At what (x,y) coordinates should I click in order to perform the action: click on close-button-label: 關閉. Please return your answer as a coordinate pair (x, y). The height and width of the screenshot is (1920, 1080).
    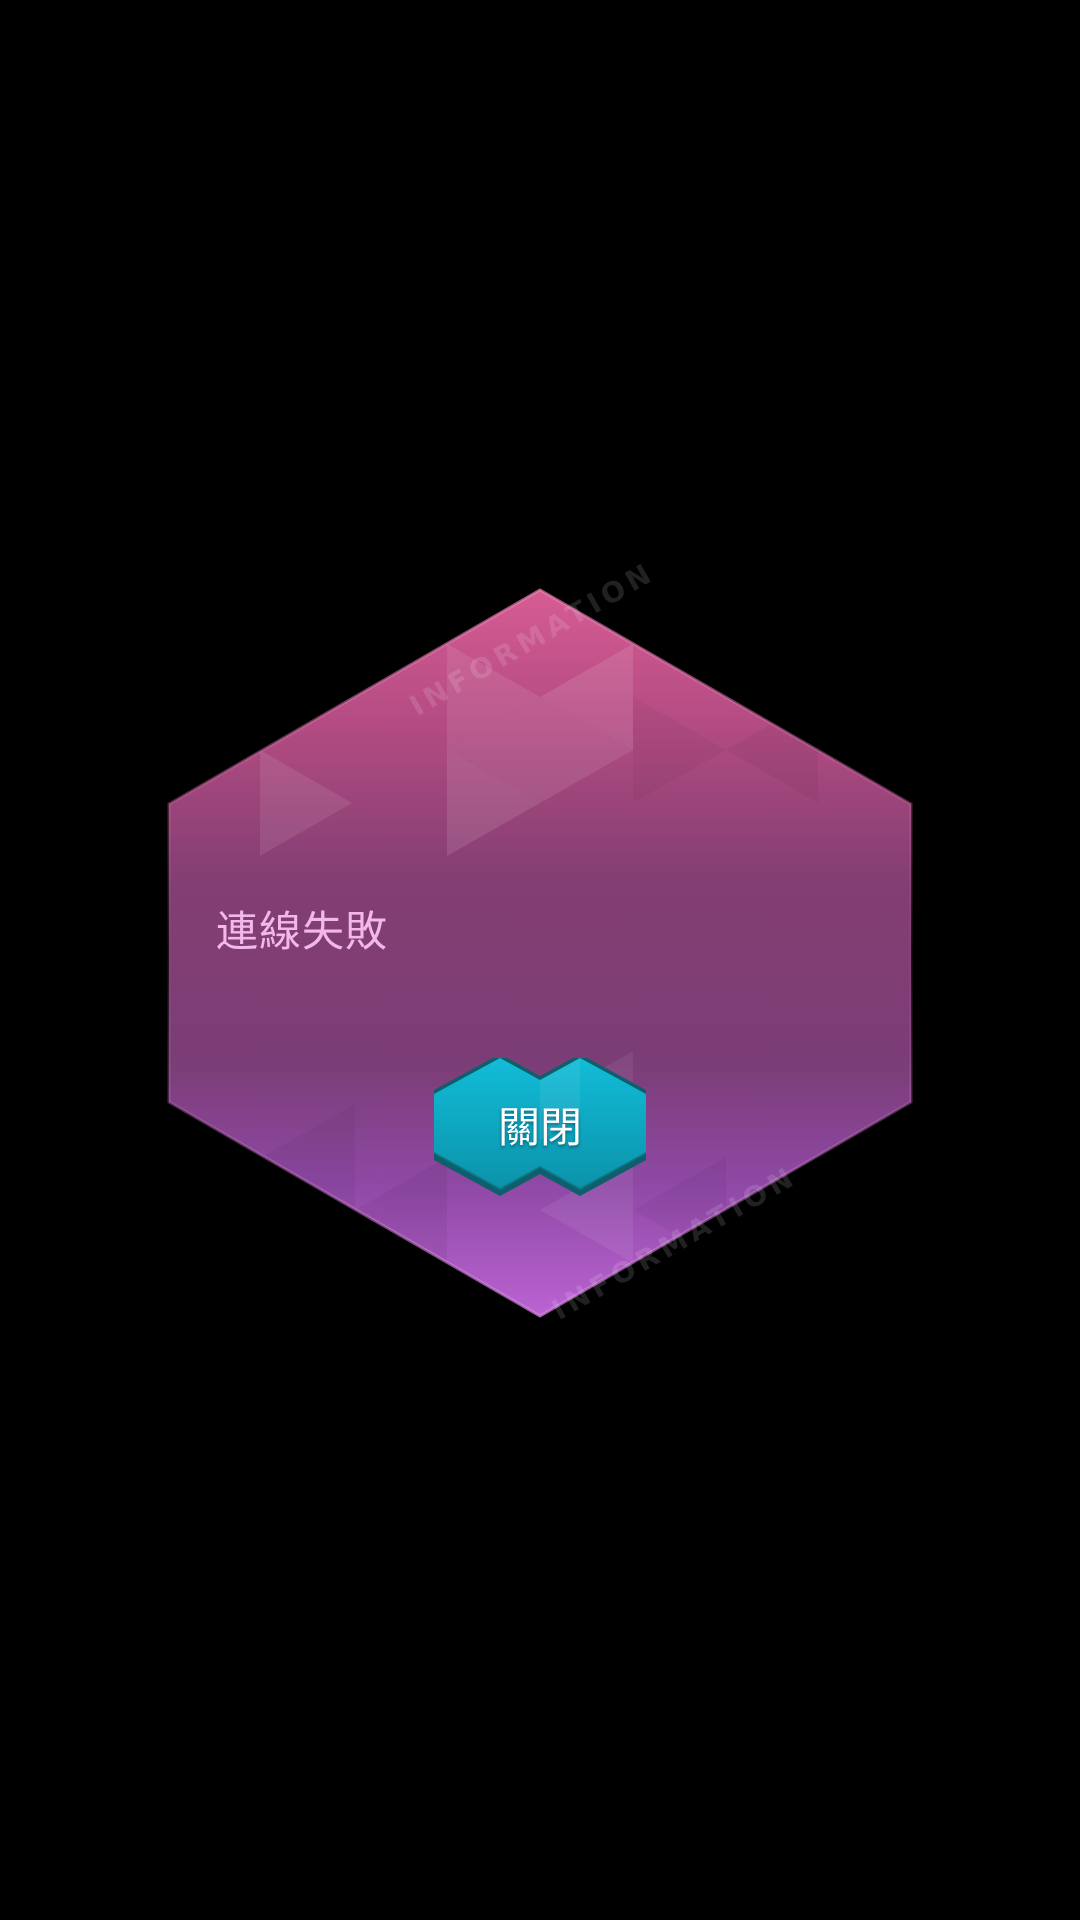
    Looking at the image, I should click on (539, 1127).